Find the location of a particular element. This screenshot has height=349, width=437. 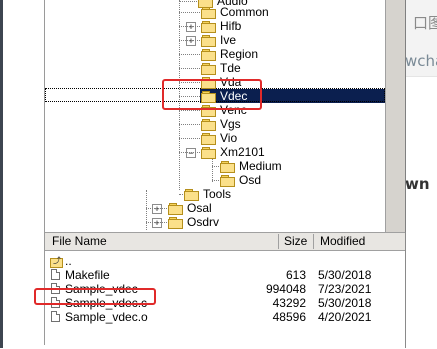

left-edge-strip is located at coordinates (1, 174).